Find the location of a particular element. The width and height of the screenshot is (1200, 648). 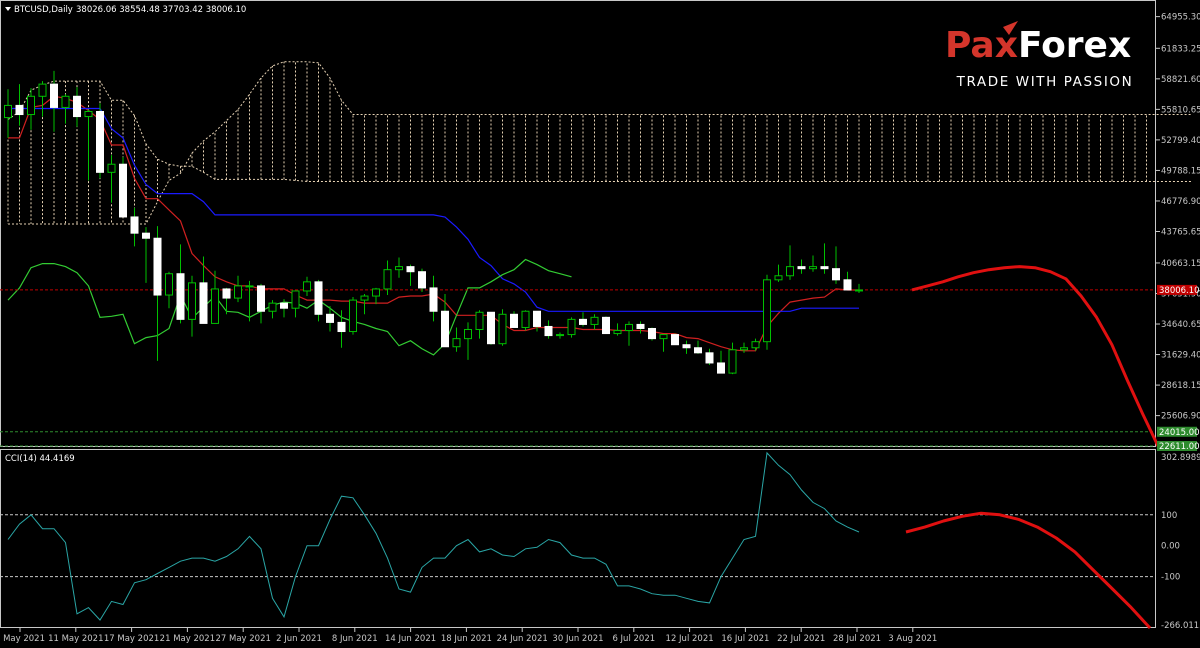

price-tick-label: 55810.65 is located at coordinates (1180, 110).